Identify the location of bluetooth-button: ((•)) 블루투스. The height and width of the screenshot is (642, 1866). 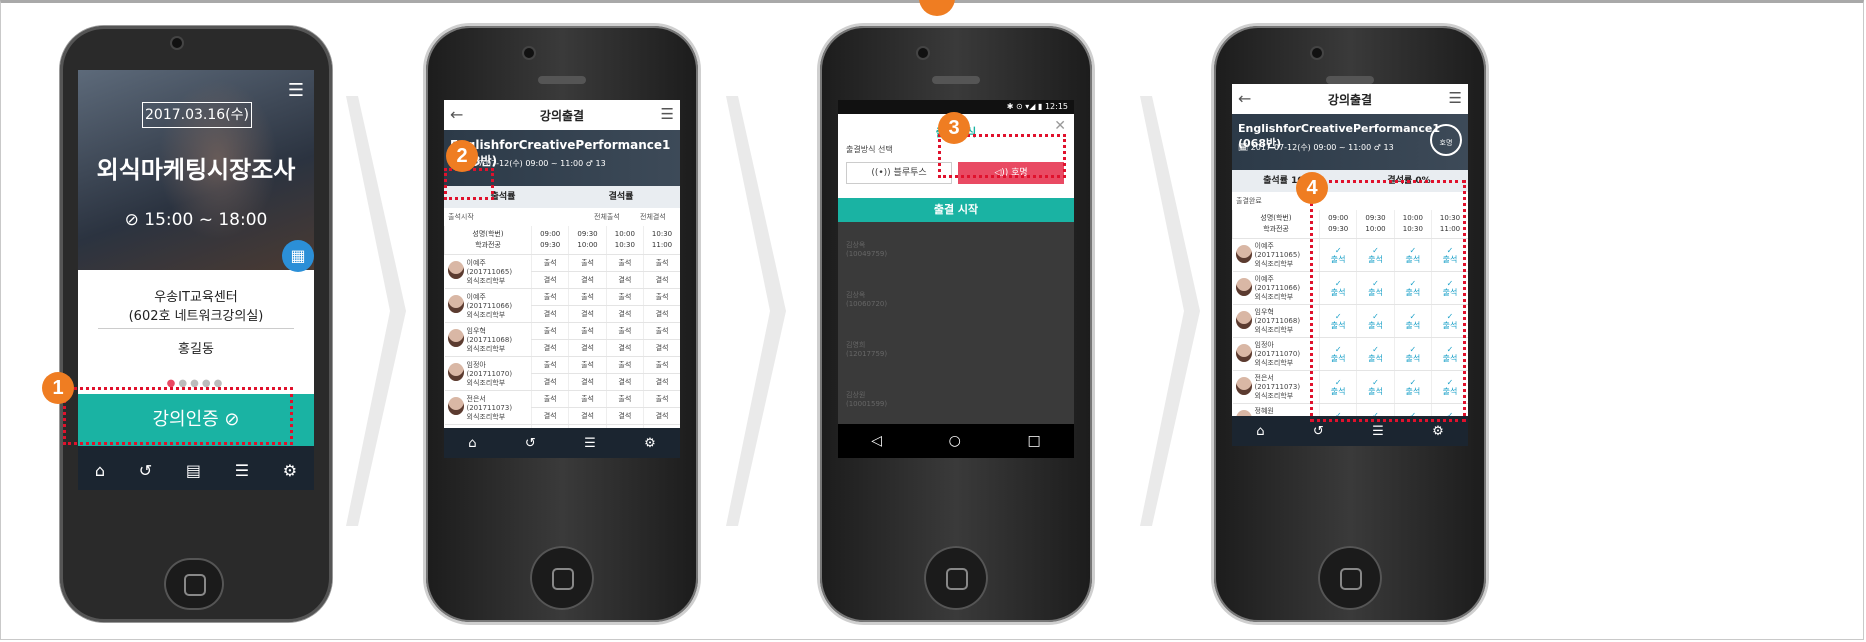
(899, 173).